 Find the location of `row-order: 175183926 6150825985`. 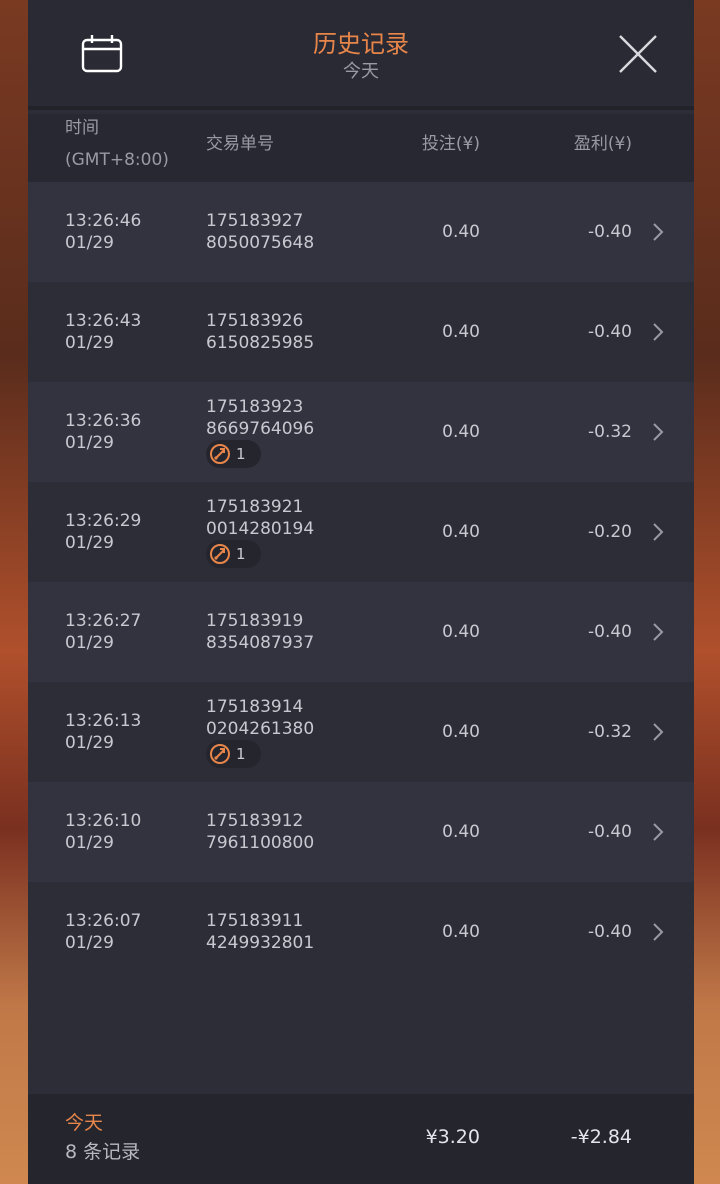

row-order: 175183926 6150825985 is located at coordinates (260, 332).